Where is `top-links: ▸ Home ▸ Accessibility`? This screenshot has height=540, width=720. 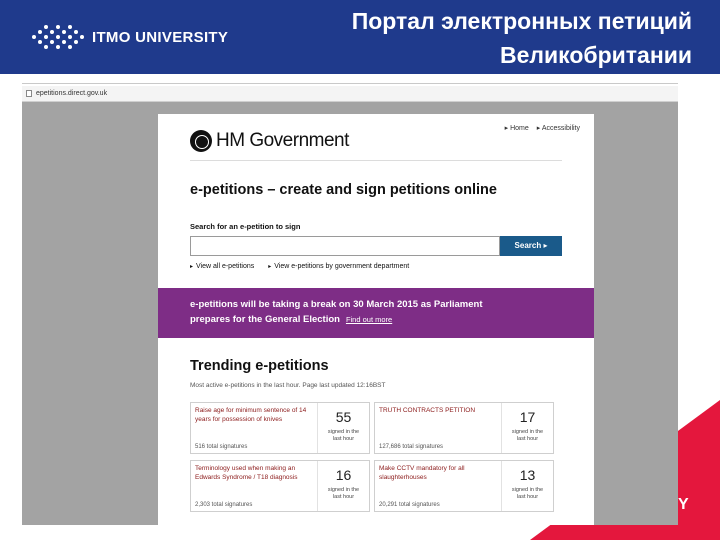 top-links: ▸ Home ▸ Accessibility is located at coordinates (542, 128).